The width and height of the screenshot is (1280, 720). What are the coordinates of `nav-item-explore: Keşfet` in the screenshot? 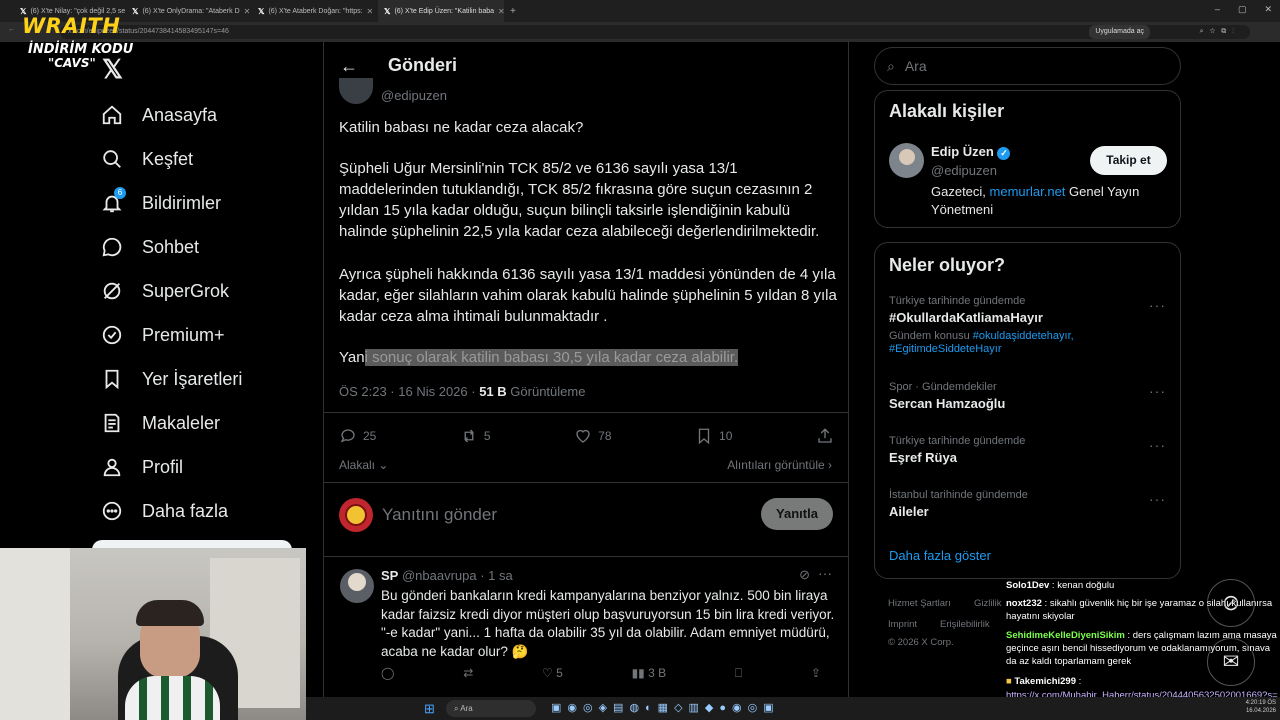 It's located at (146, 159).